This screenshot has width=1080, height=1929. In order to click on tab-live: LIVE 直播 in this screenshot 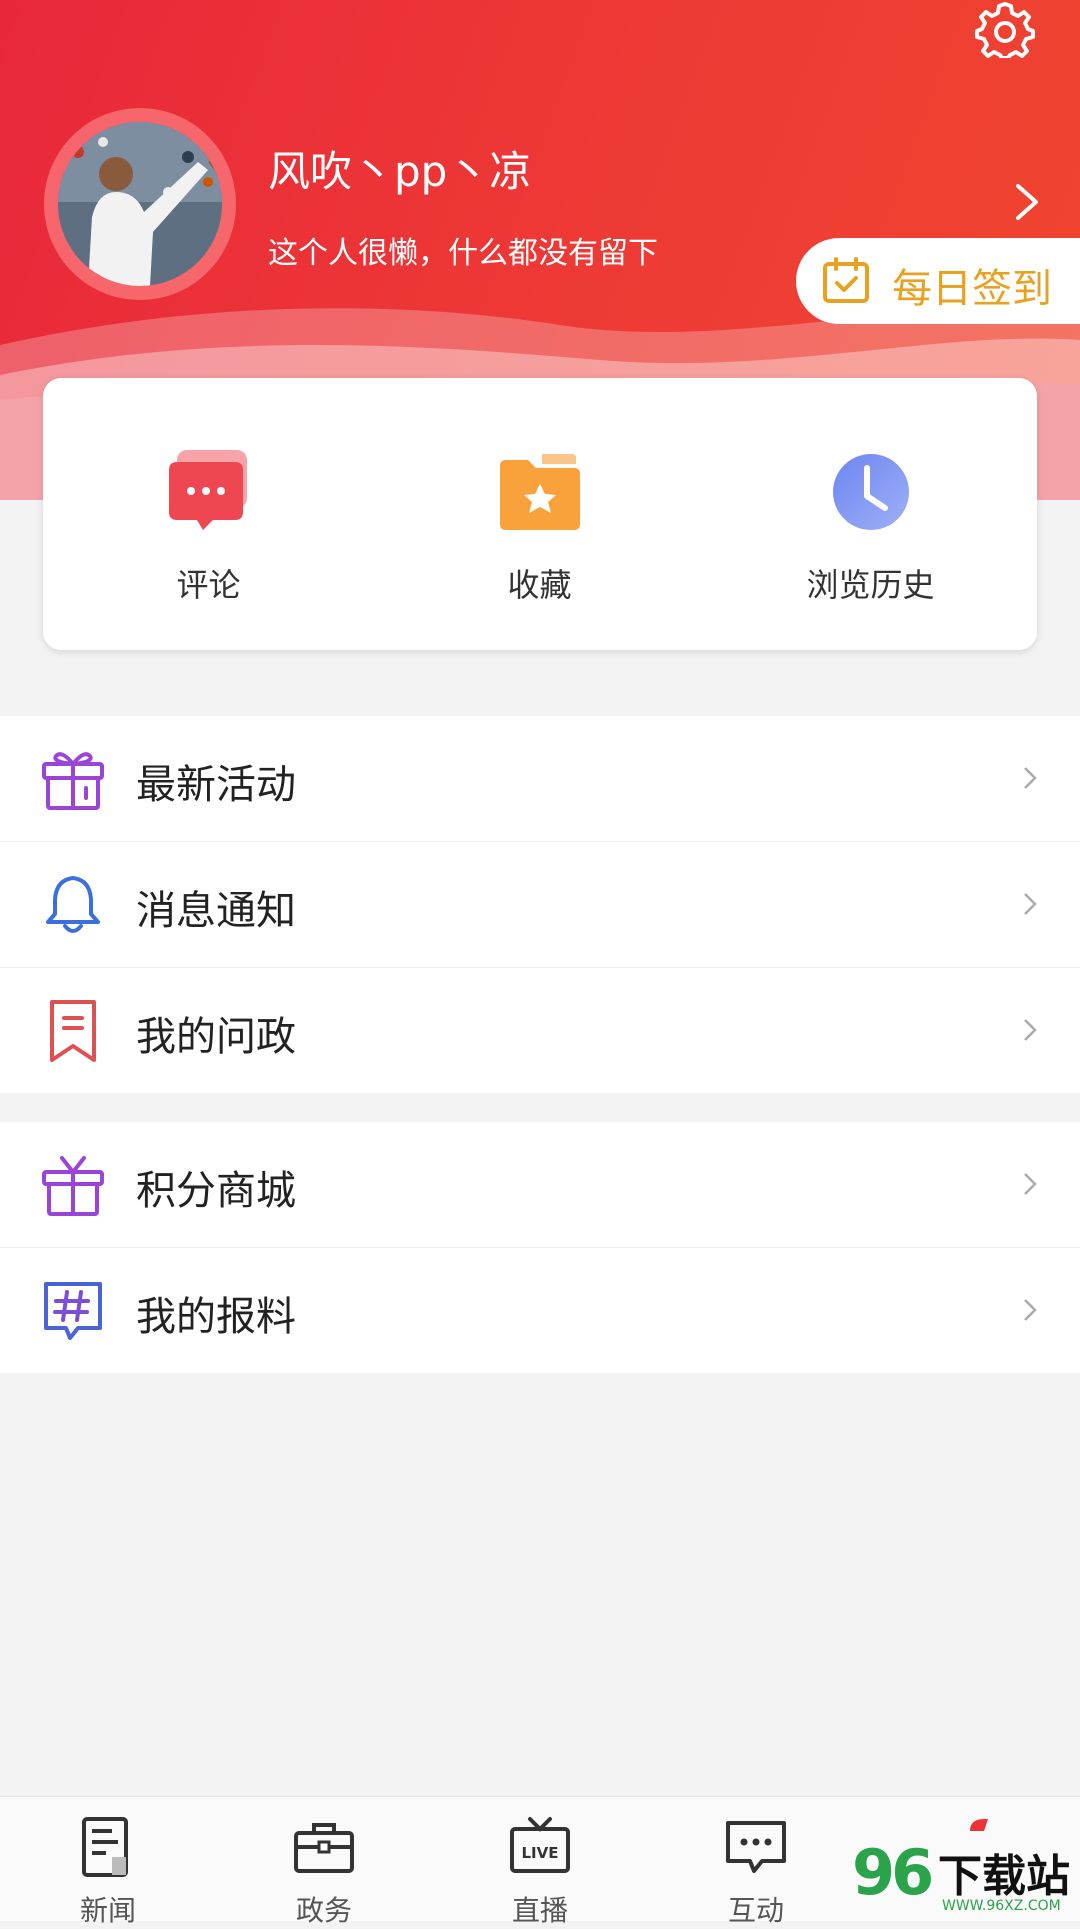, I will do `click(540, 1862)`.